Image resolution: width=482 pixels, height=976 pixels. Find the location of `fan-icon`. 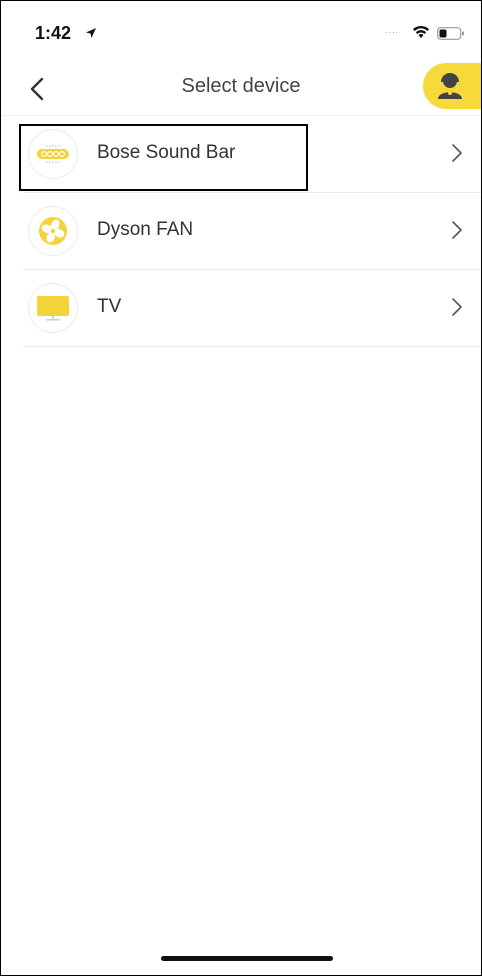

fan-icon is located at coordinates (53, 231).